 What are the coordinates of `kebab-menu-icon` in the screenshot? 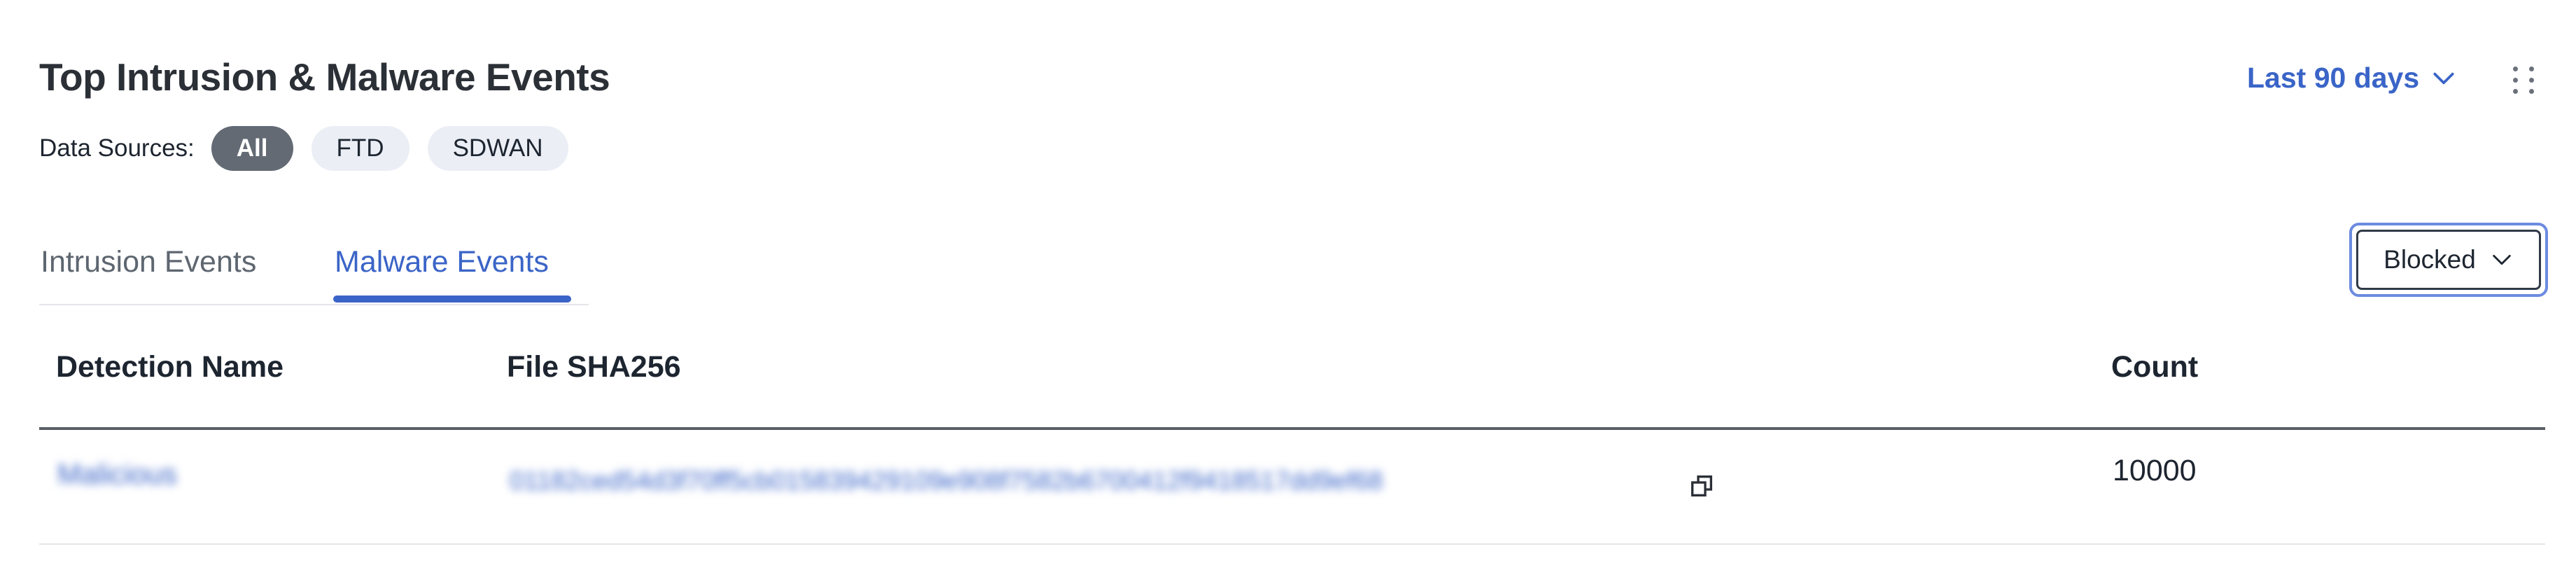 It's located at (2526, 80).